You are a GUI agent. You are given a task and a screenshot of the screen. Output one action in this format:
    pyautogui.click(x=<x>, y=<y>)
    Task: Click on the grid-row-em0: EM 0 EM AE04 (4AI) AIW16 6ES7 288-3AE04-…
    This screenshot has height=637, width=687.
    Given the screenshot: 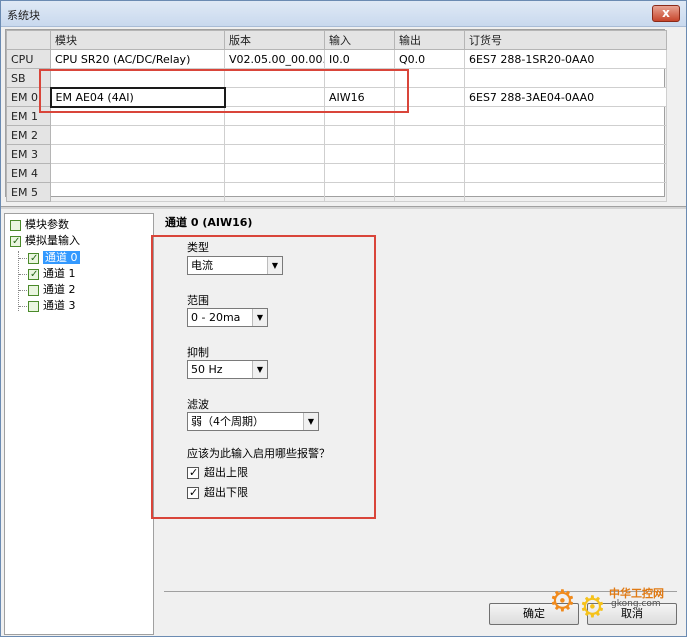 What is the action you would take?
    pyautogui.click(x=336, y=97)
    